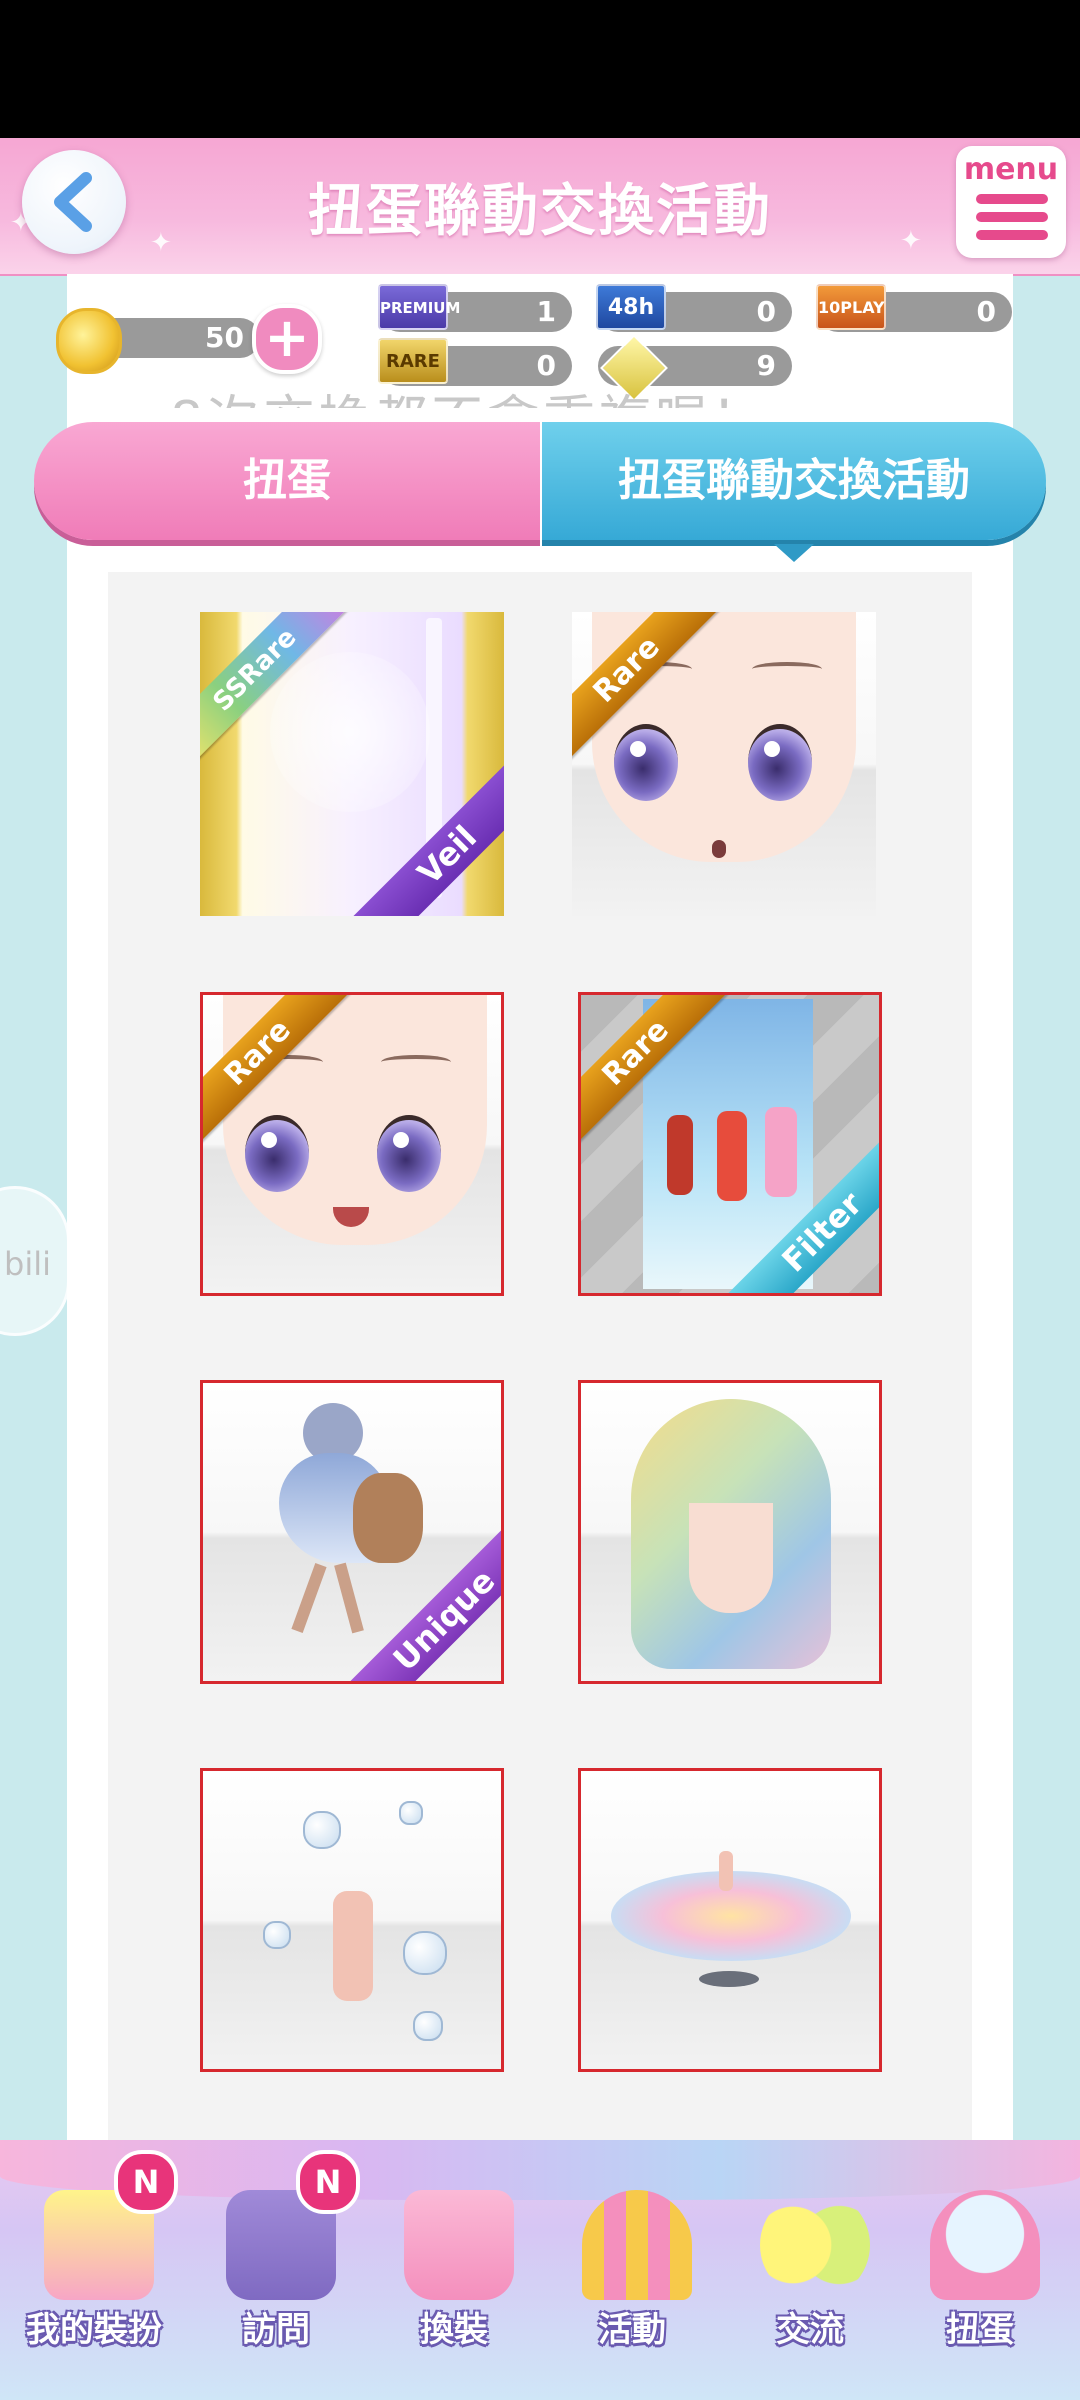 The image size is (1080, 2400). What do you see at coordinates (815, 2245) in the screenshot?
I see `friends-icon` at bounding box center [815, 2245].